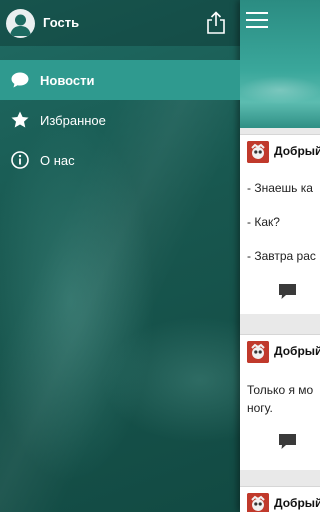  I want to click on post-text-line: - Как?, so click(263, 222).